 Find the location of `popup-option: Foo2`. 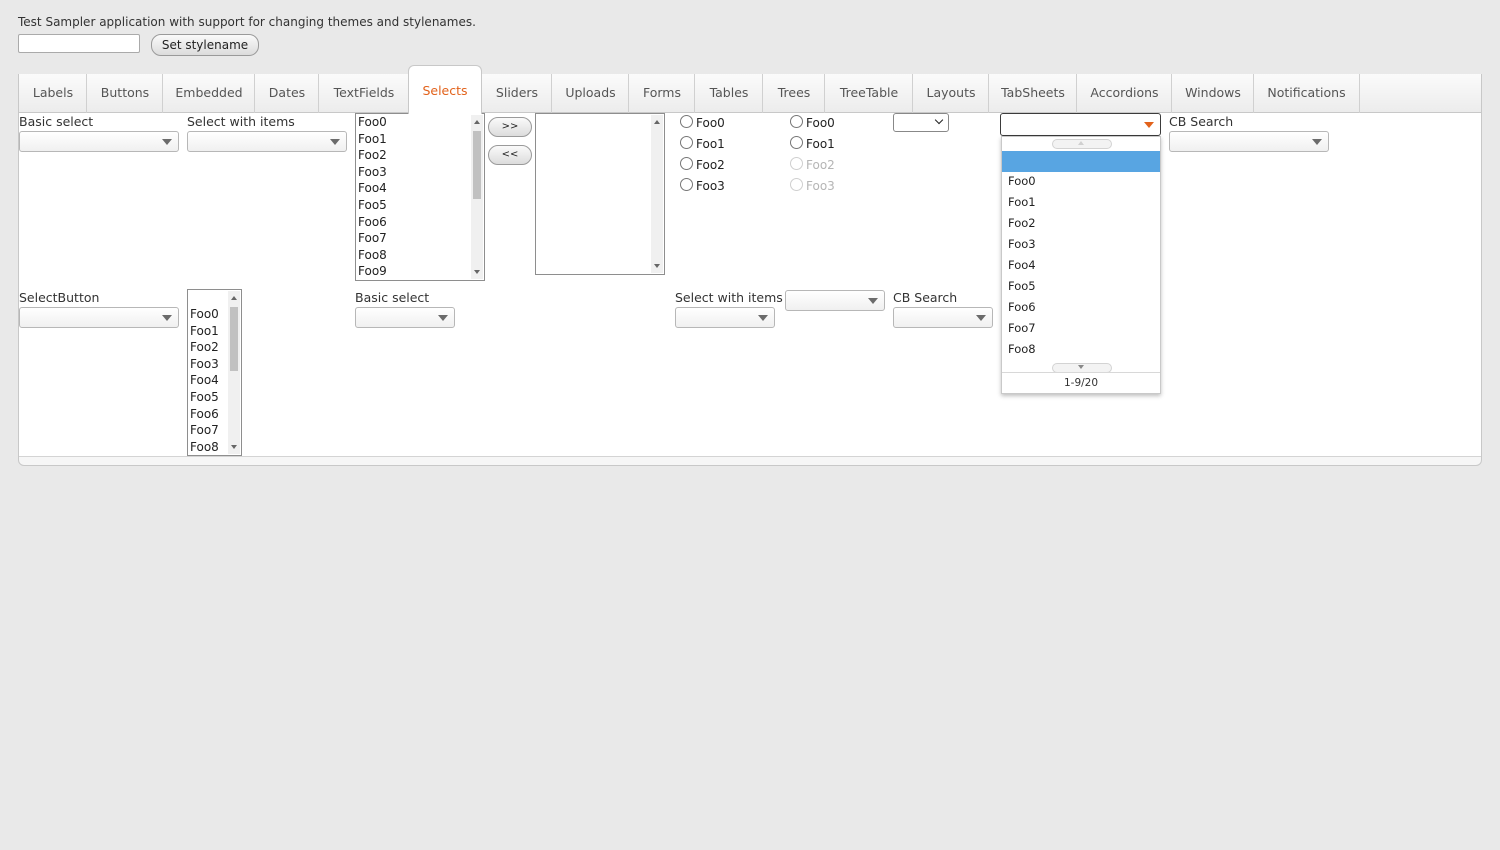

popup-option: Foo2 is located at coordinates (1022, 223).